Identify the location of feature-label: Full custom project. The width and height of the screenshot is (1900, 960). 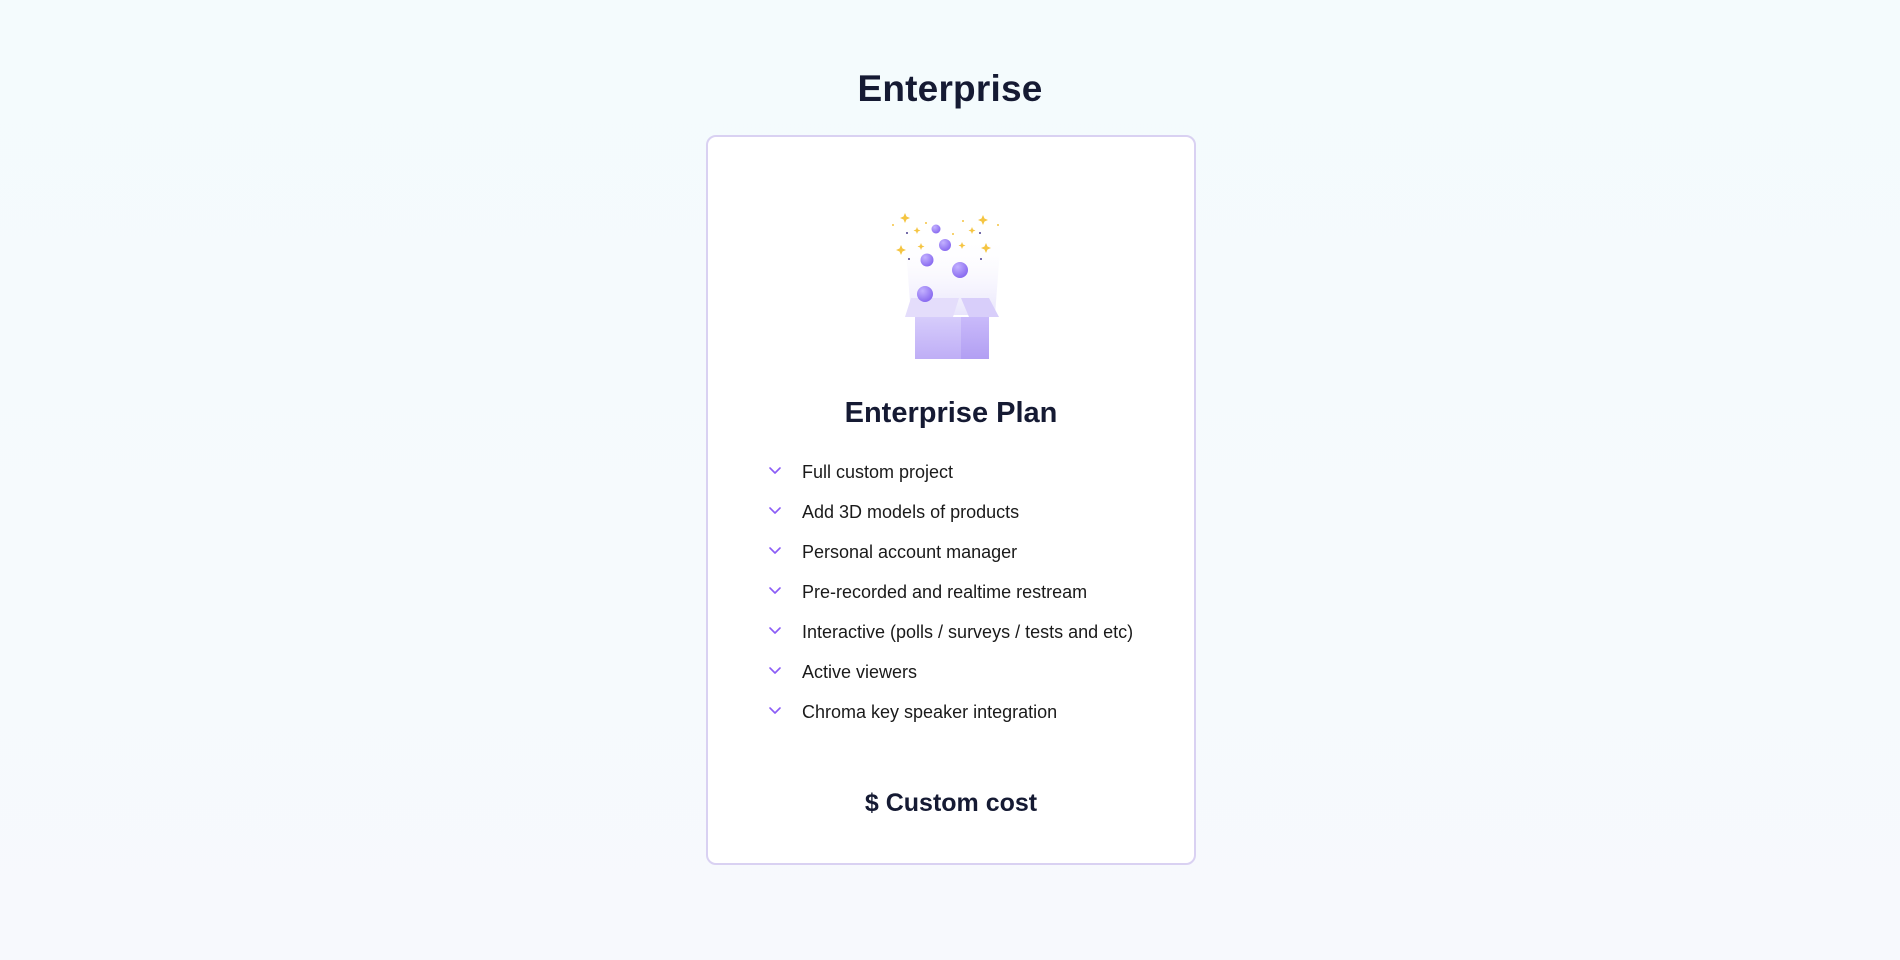
(878, 471).